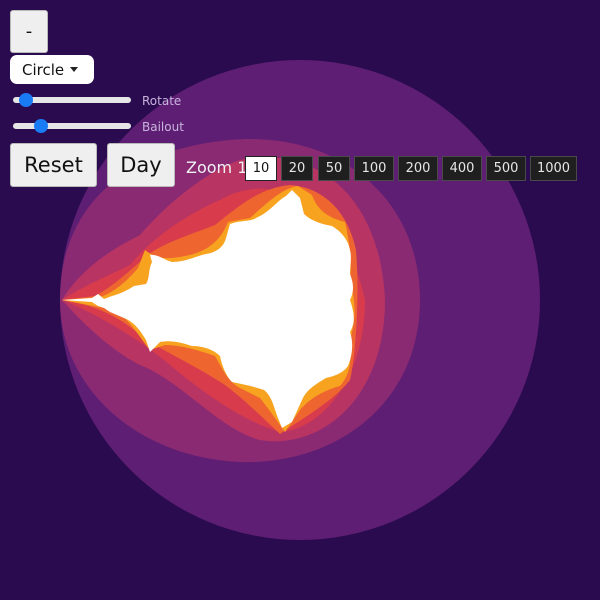  Describe the element at coordinates (43, 69) in the screenshot. I see `shape-select-value: Circle` at that location.